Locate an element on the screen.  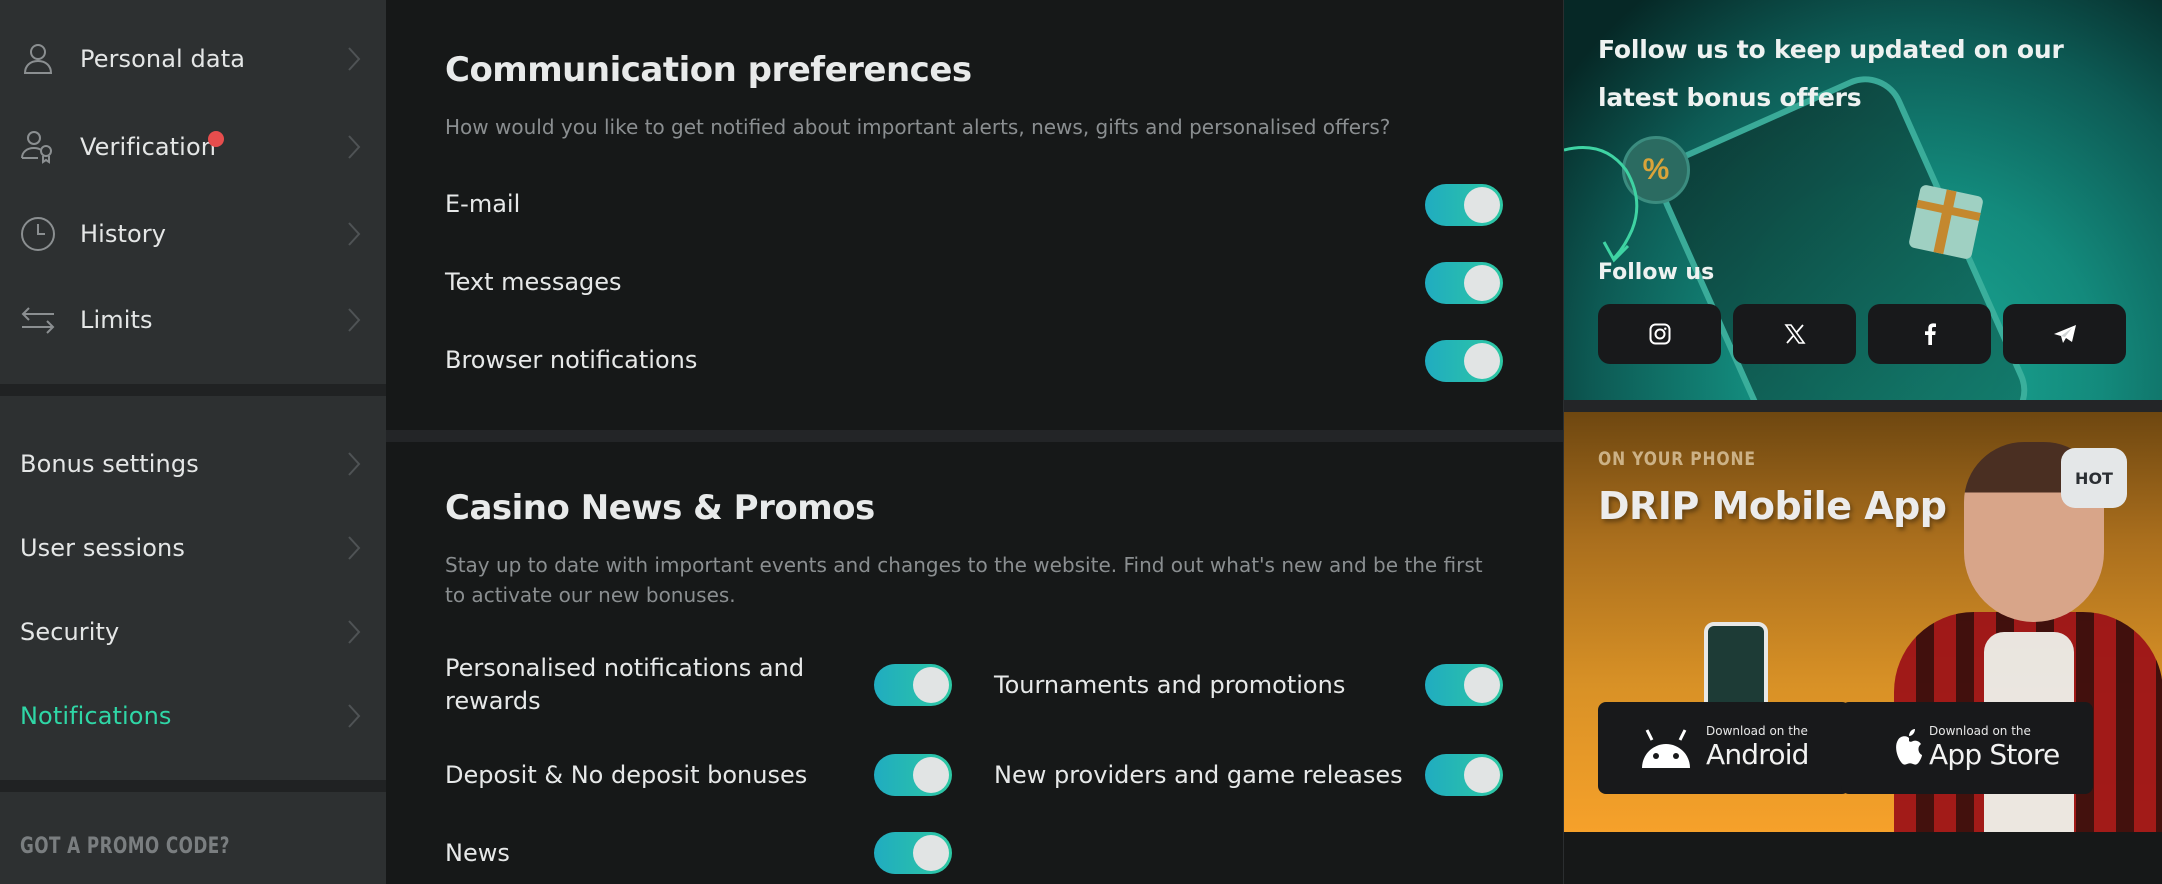
instagram-button is located at coordinates (1659, 334).